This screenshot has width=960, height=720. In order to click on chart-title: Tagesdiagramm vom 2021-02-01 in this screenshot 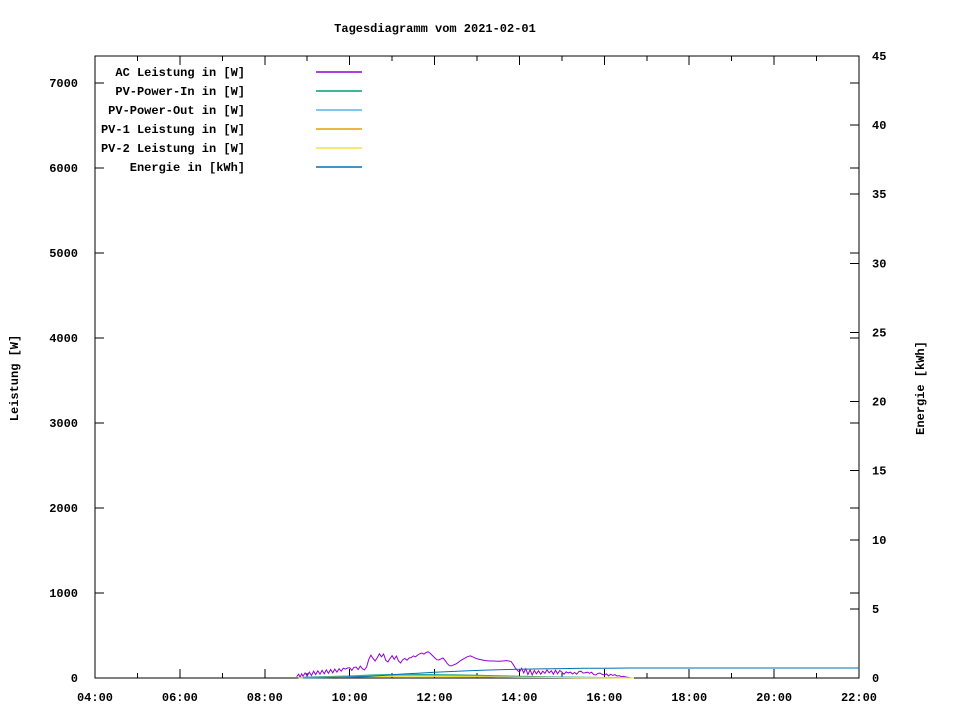, I will do `click(435, 29)`.